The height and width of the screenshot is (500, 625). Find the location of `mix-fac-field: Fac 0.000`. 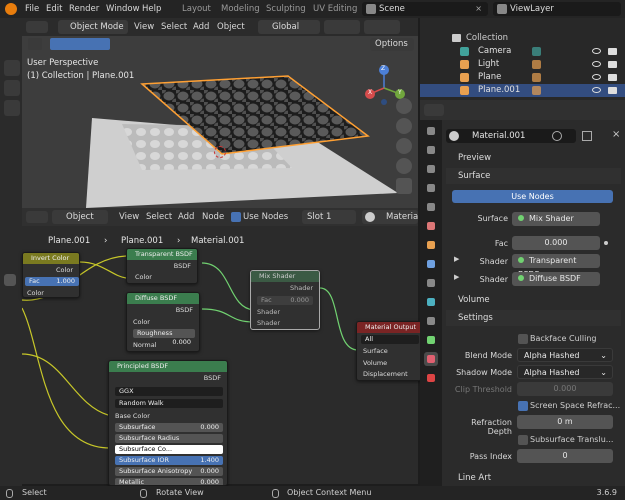

mix-fac-field: Fac 0.000 is located at coordinates (285, 300).